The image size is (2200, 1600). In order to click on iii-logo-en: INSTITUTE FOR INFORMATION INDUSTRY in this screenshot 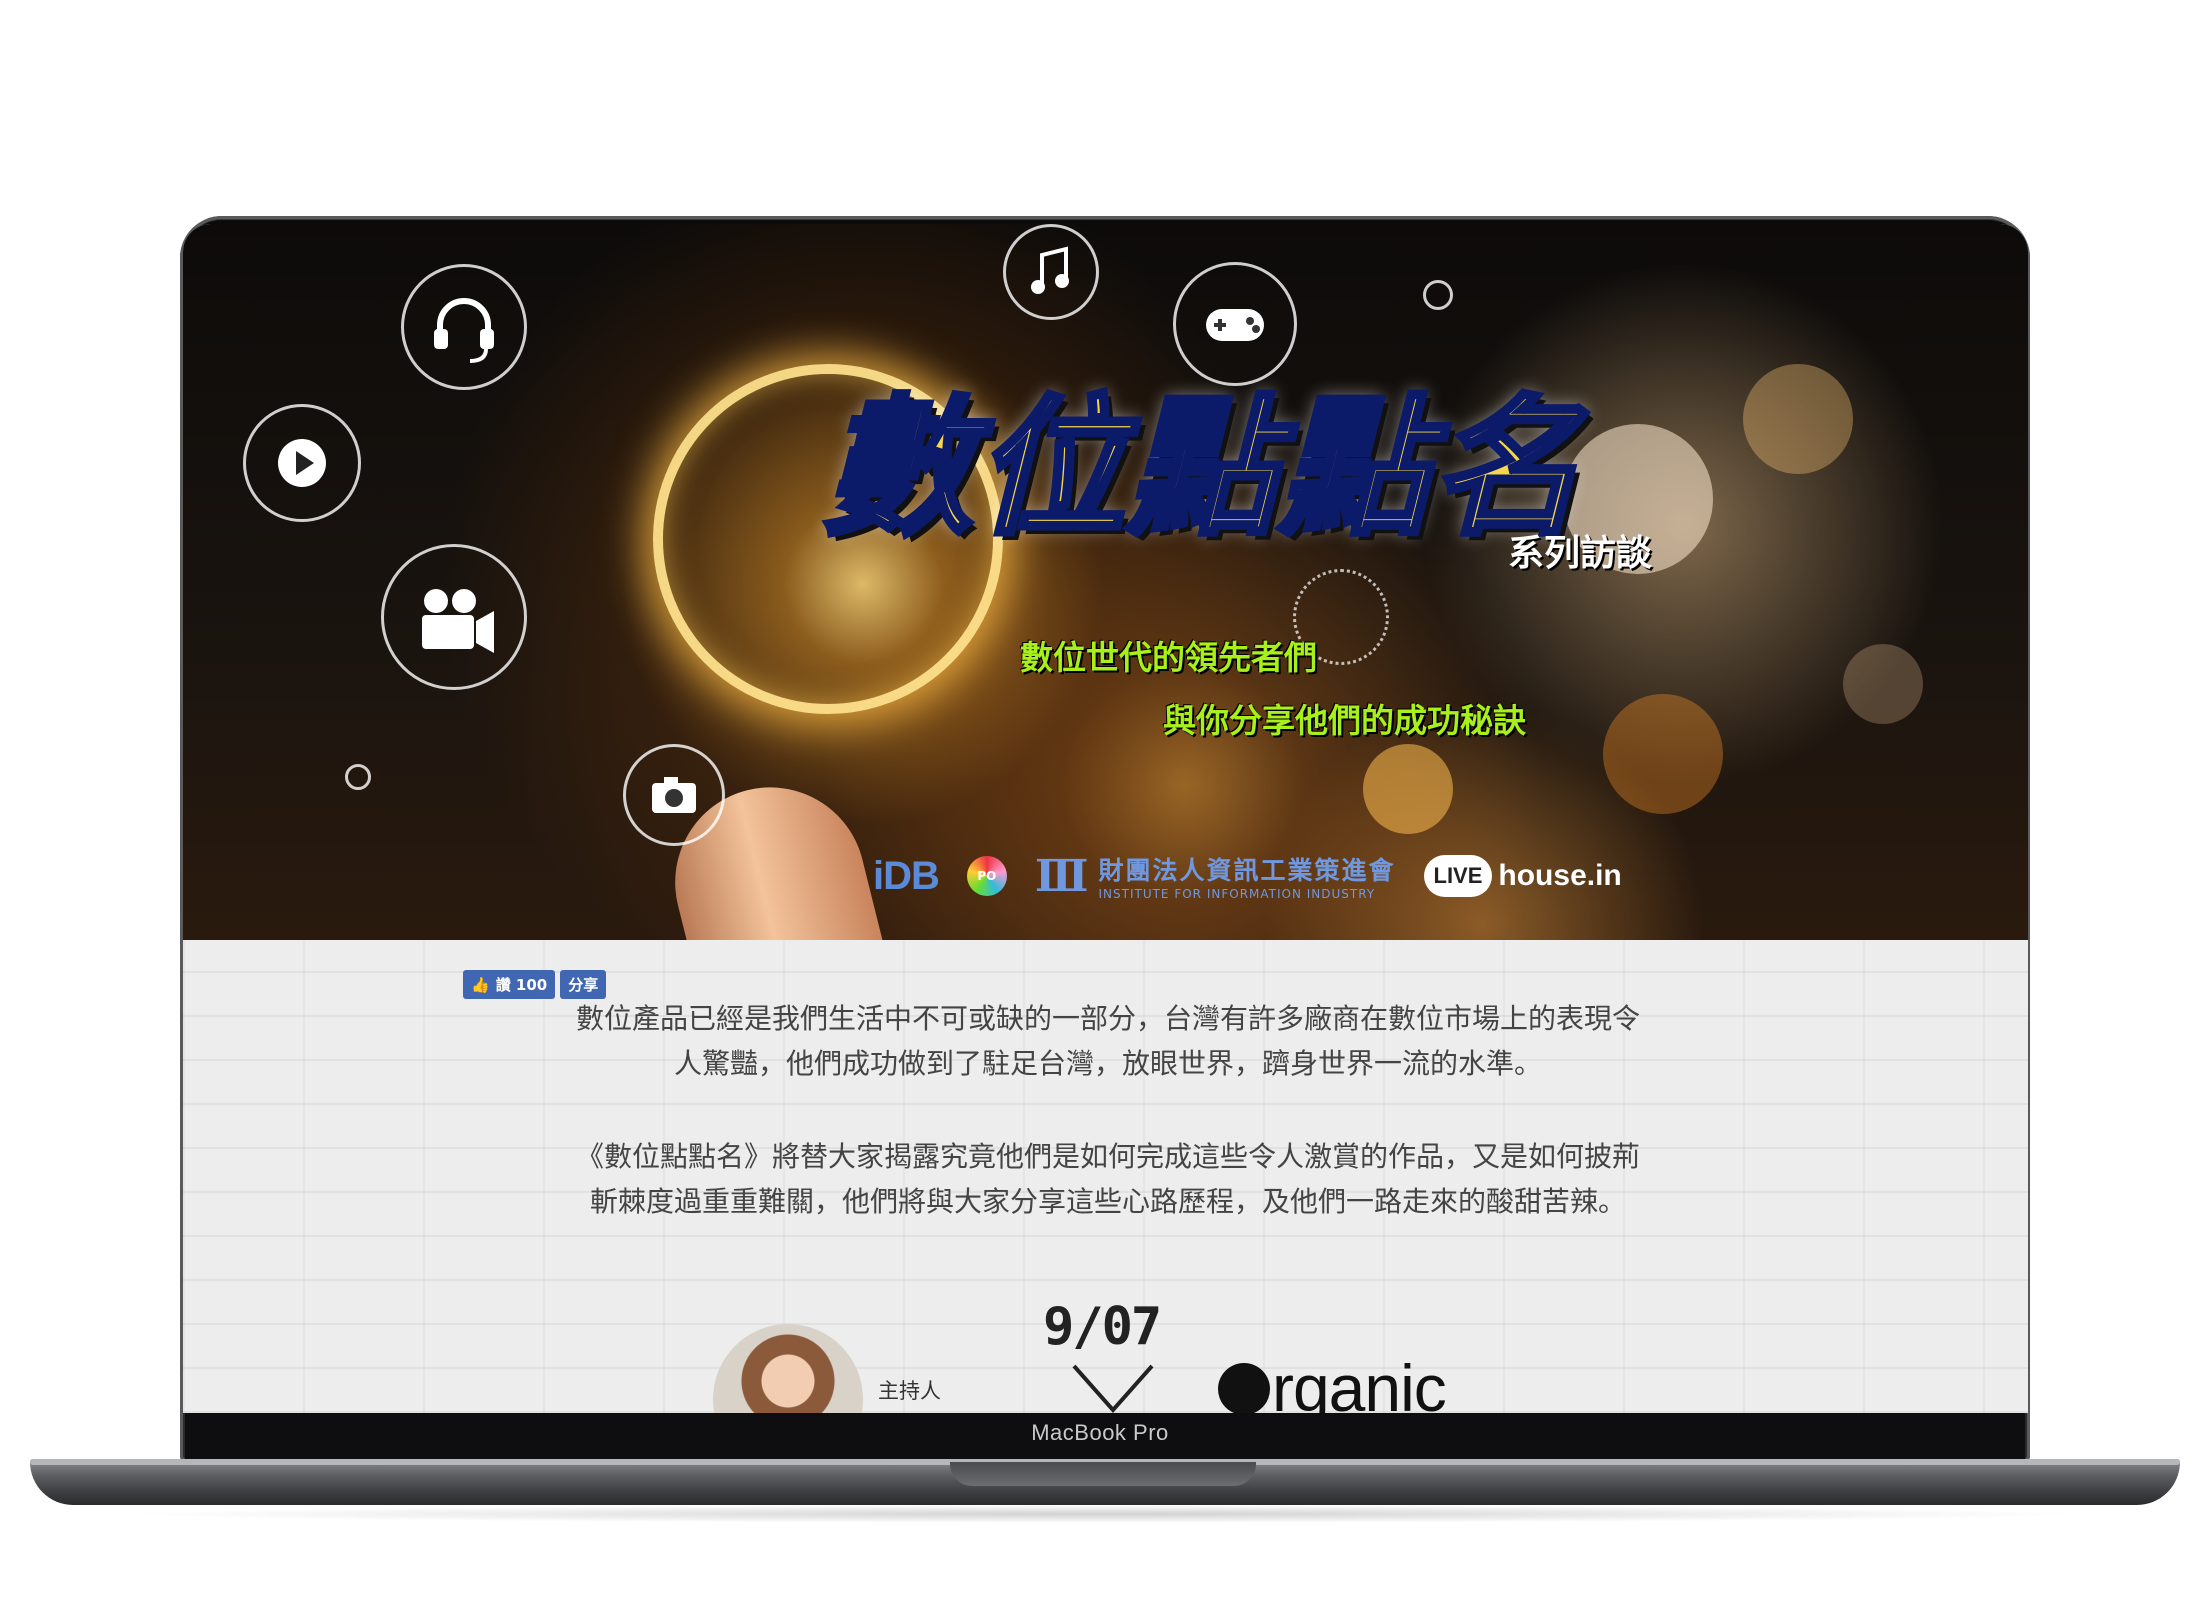, I will do `click(1237, 894)`.